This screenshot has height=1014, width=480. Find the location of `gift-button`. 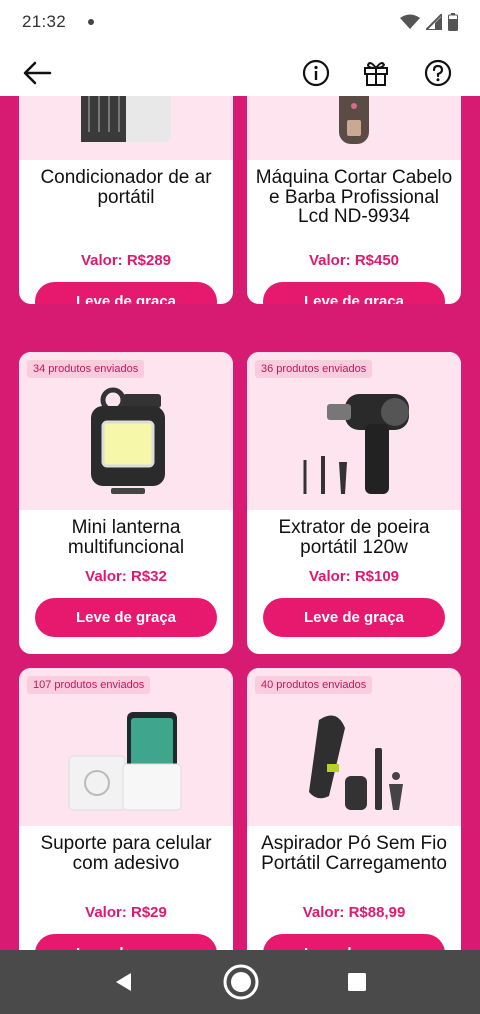

gift-button is located at coordinates (376, 73).